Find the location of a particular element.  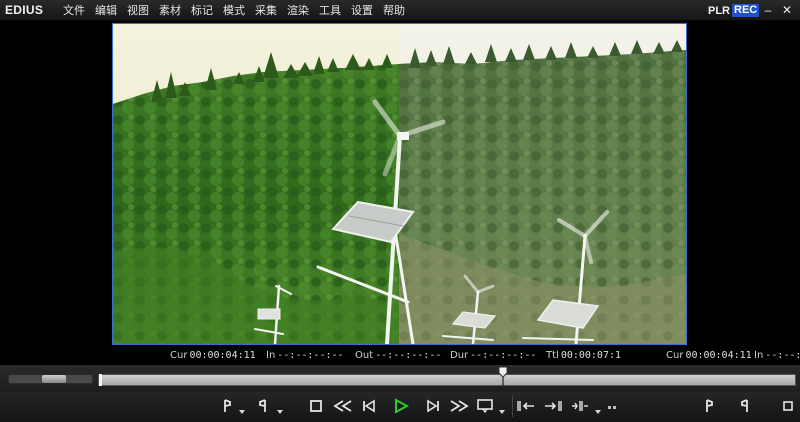

duration-timecode: Dur --:--:--:-- is located at coordinates (493, 355).